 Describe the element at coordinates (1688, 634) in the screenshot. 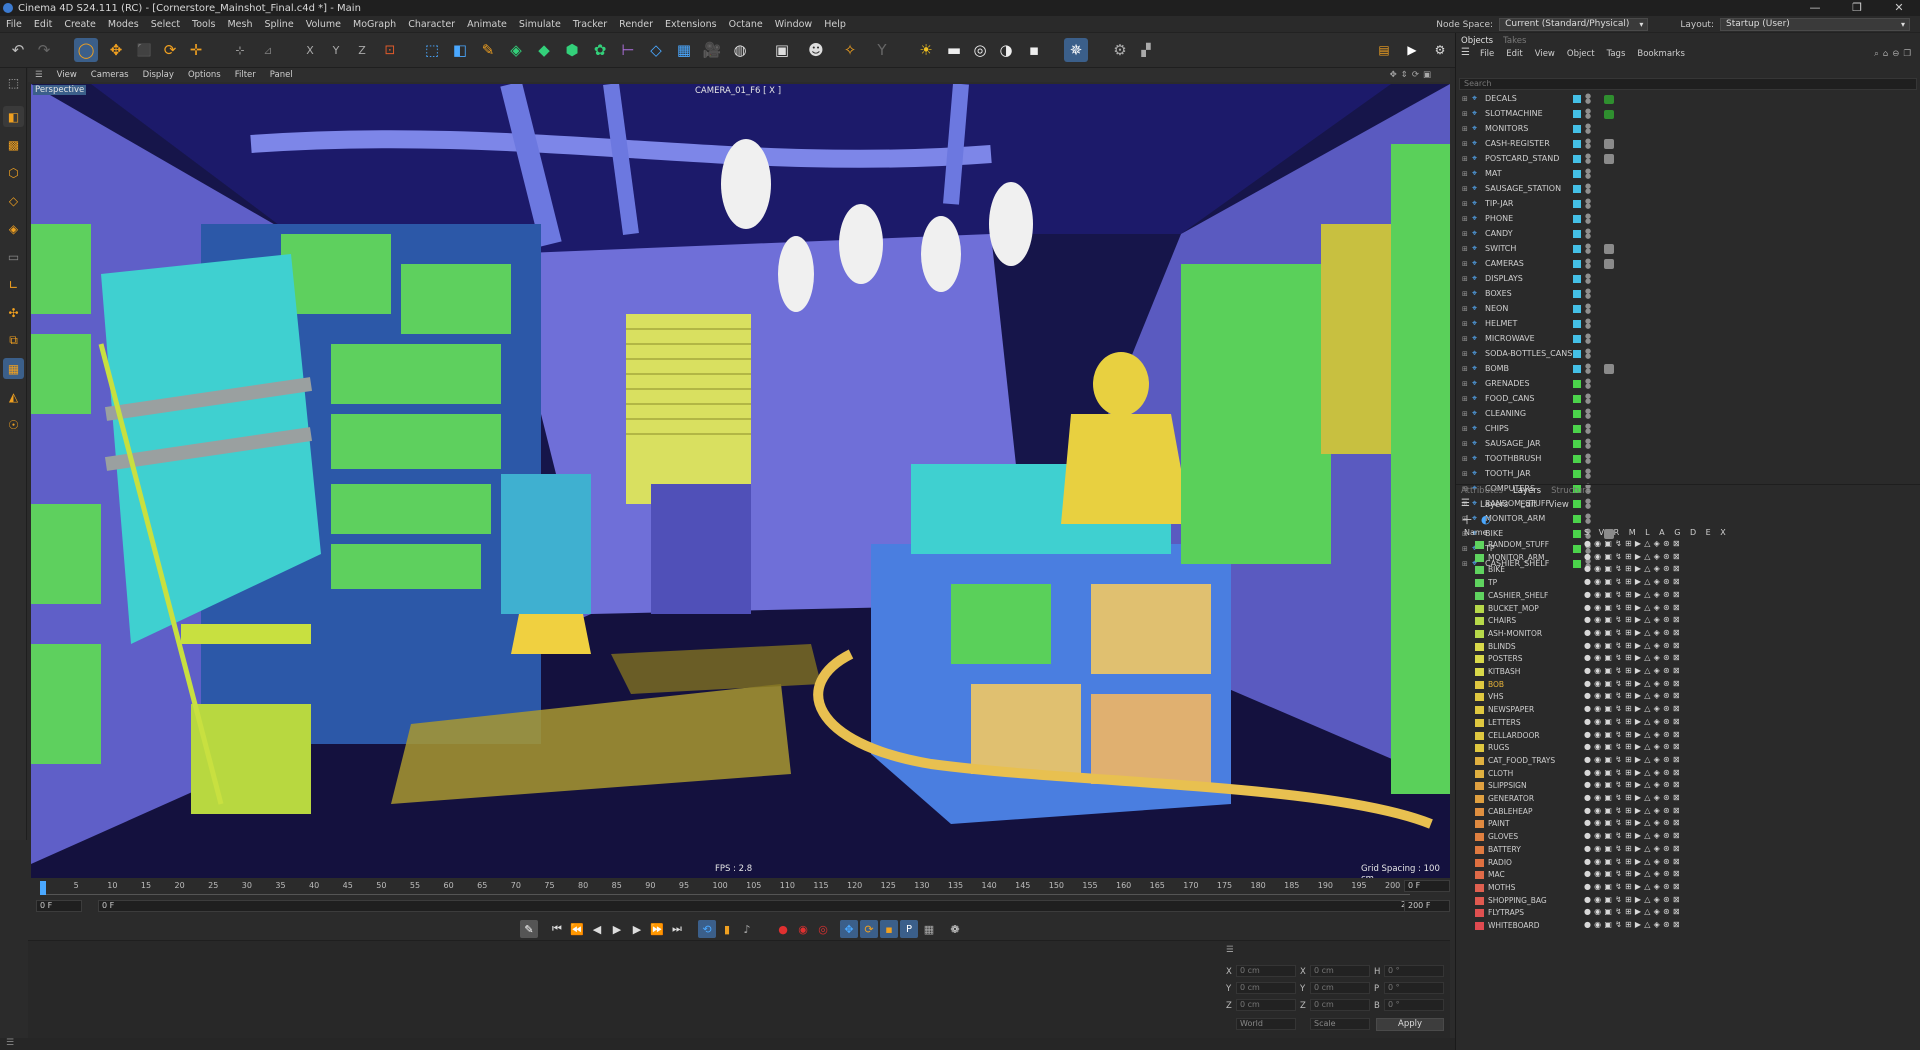

I see `layer-row: ASH-MONITOR ●◉▣↯⊞▶△◈⊛⊠` at that location.